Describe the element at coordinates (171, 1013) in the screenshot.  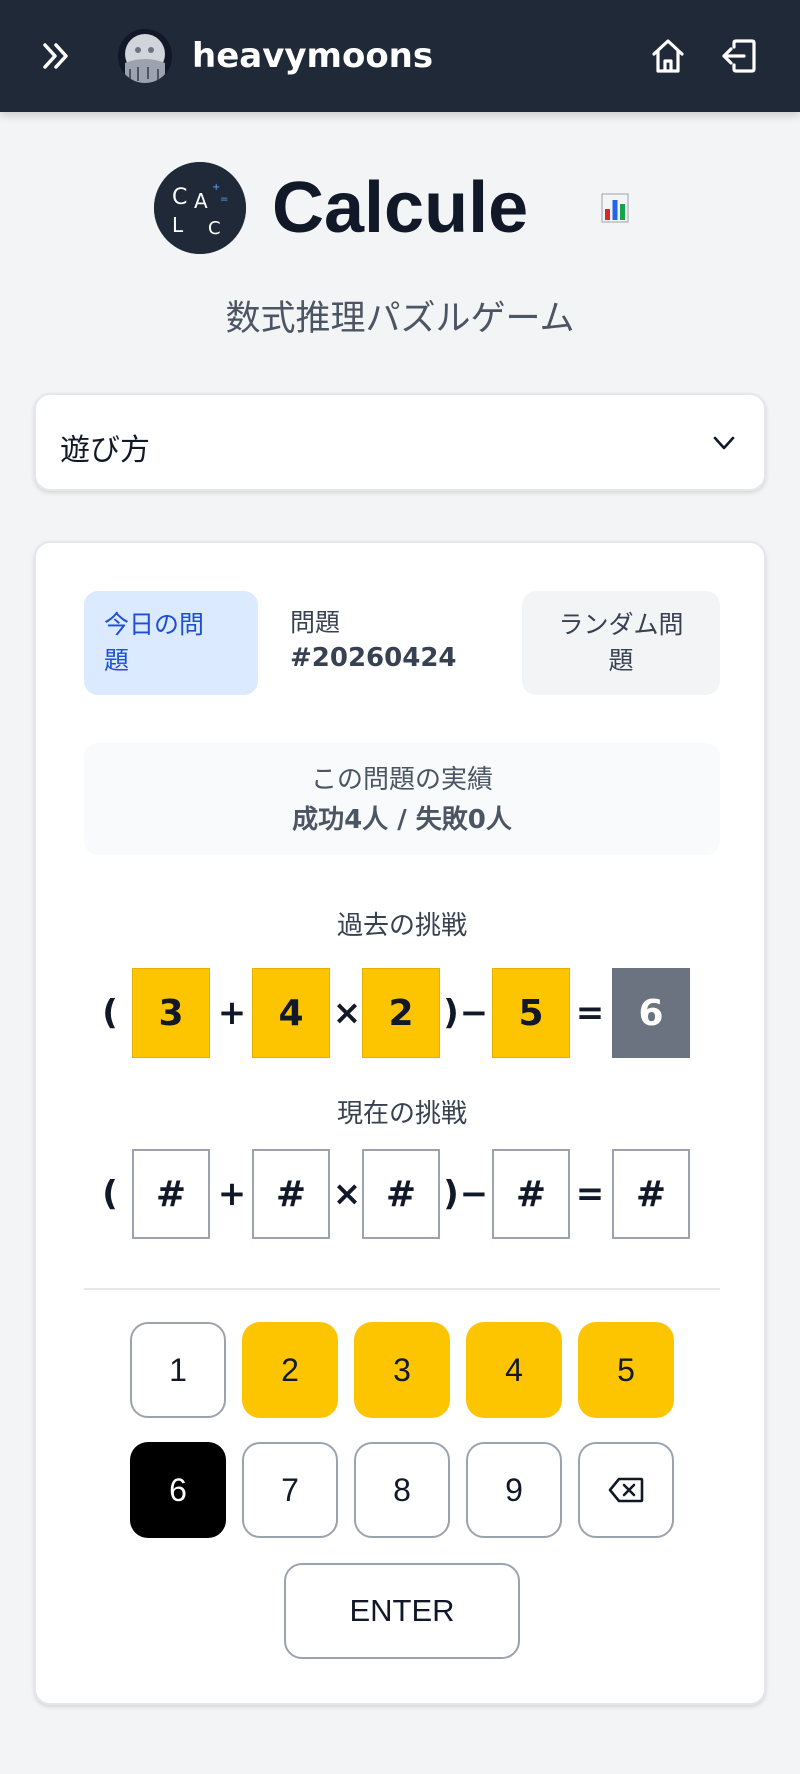
I see `past-tile-1: 3` at that location.